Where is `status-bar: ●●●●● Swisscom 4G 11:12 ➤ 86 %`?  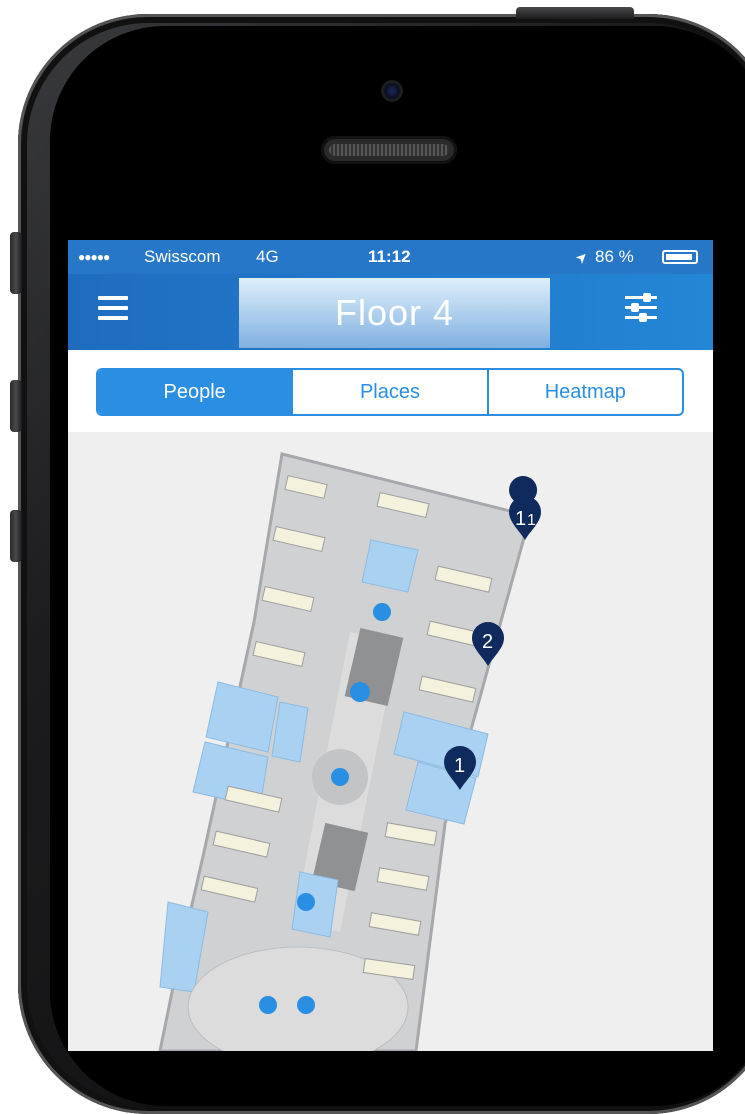 status-bar: ●●●●● Swisscom 4G 11:12 ➤ 86 % is located at coordinates (390, 257).